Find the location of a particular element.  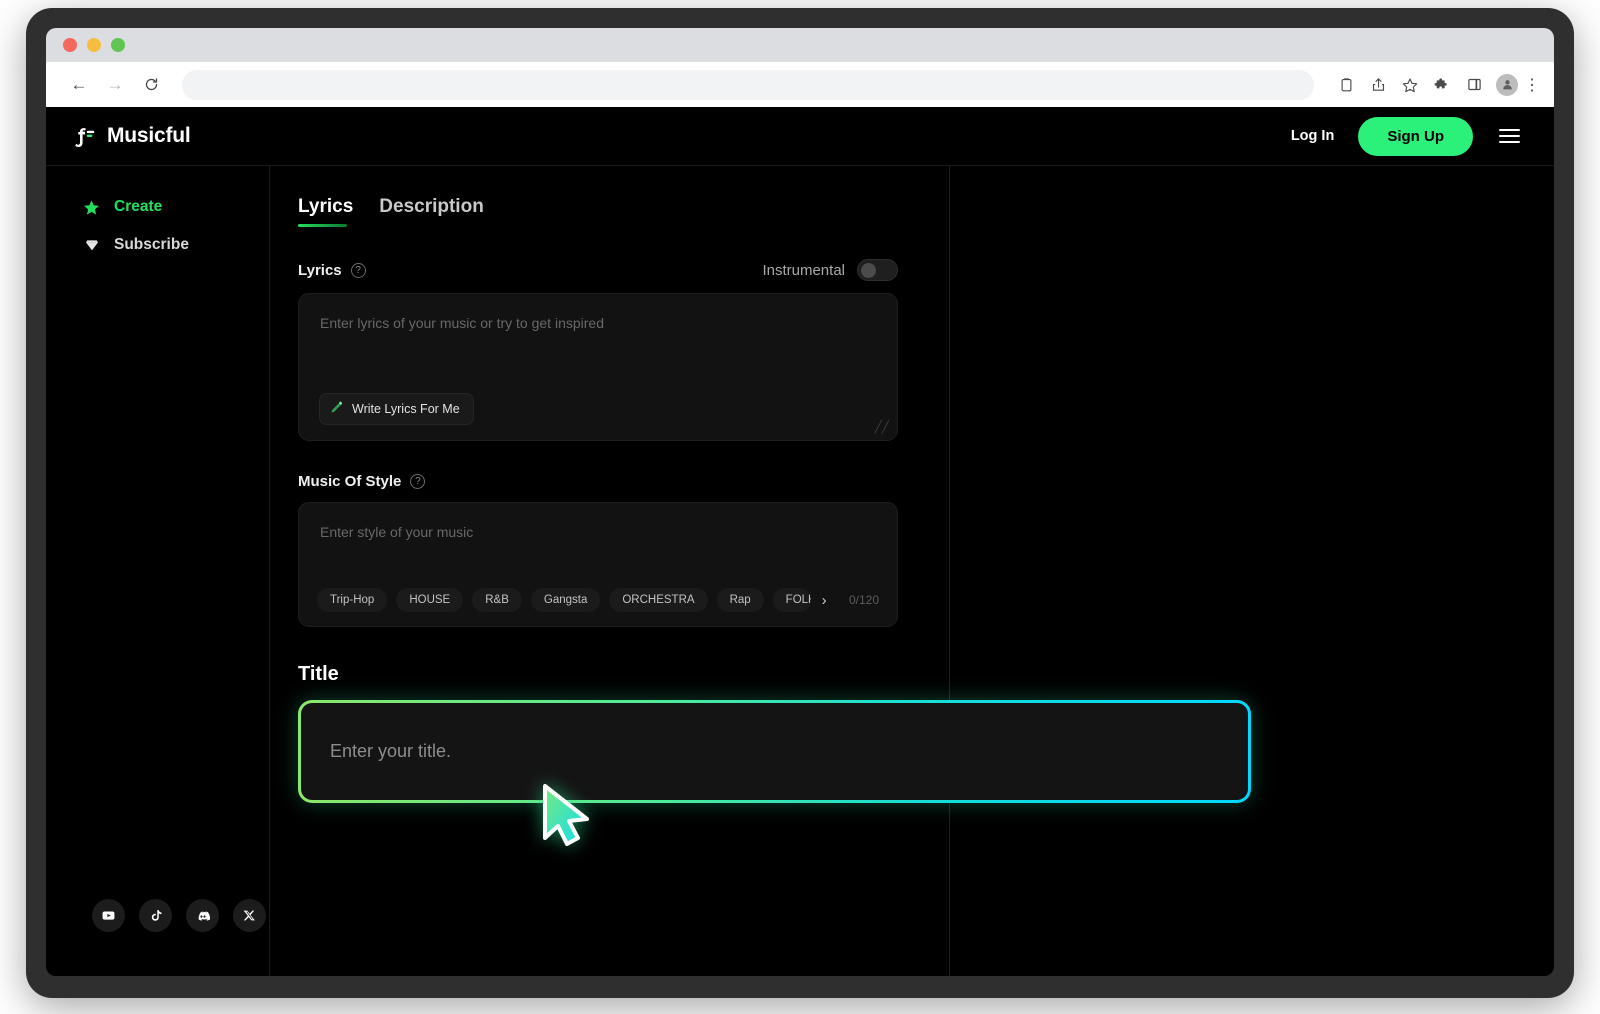

style-chip: HOUSE is located at coordinates (430, 600).